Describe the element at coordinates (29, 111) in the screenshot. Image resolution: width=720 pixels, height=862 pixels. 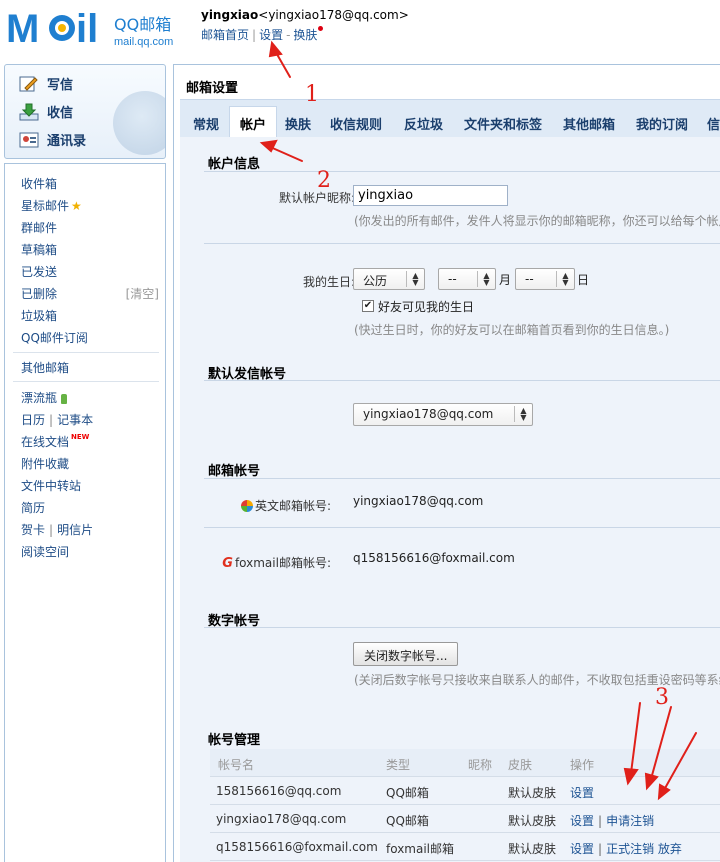
I see `download-arrow-icon` at that location.